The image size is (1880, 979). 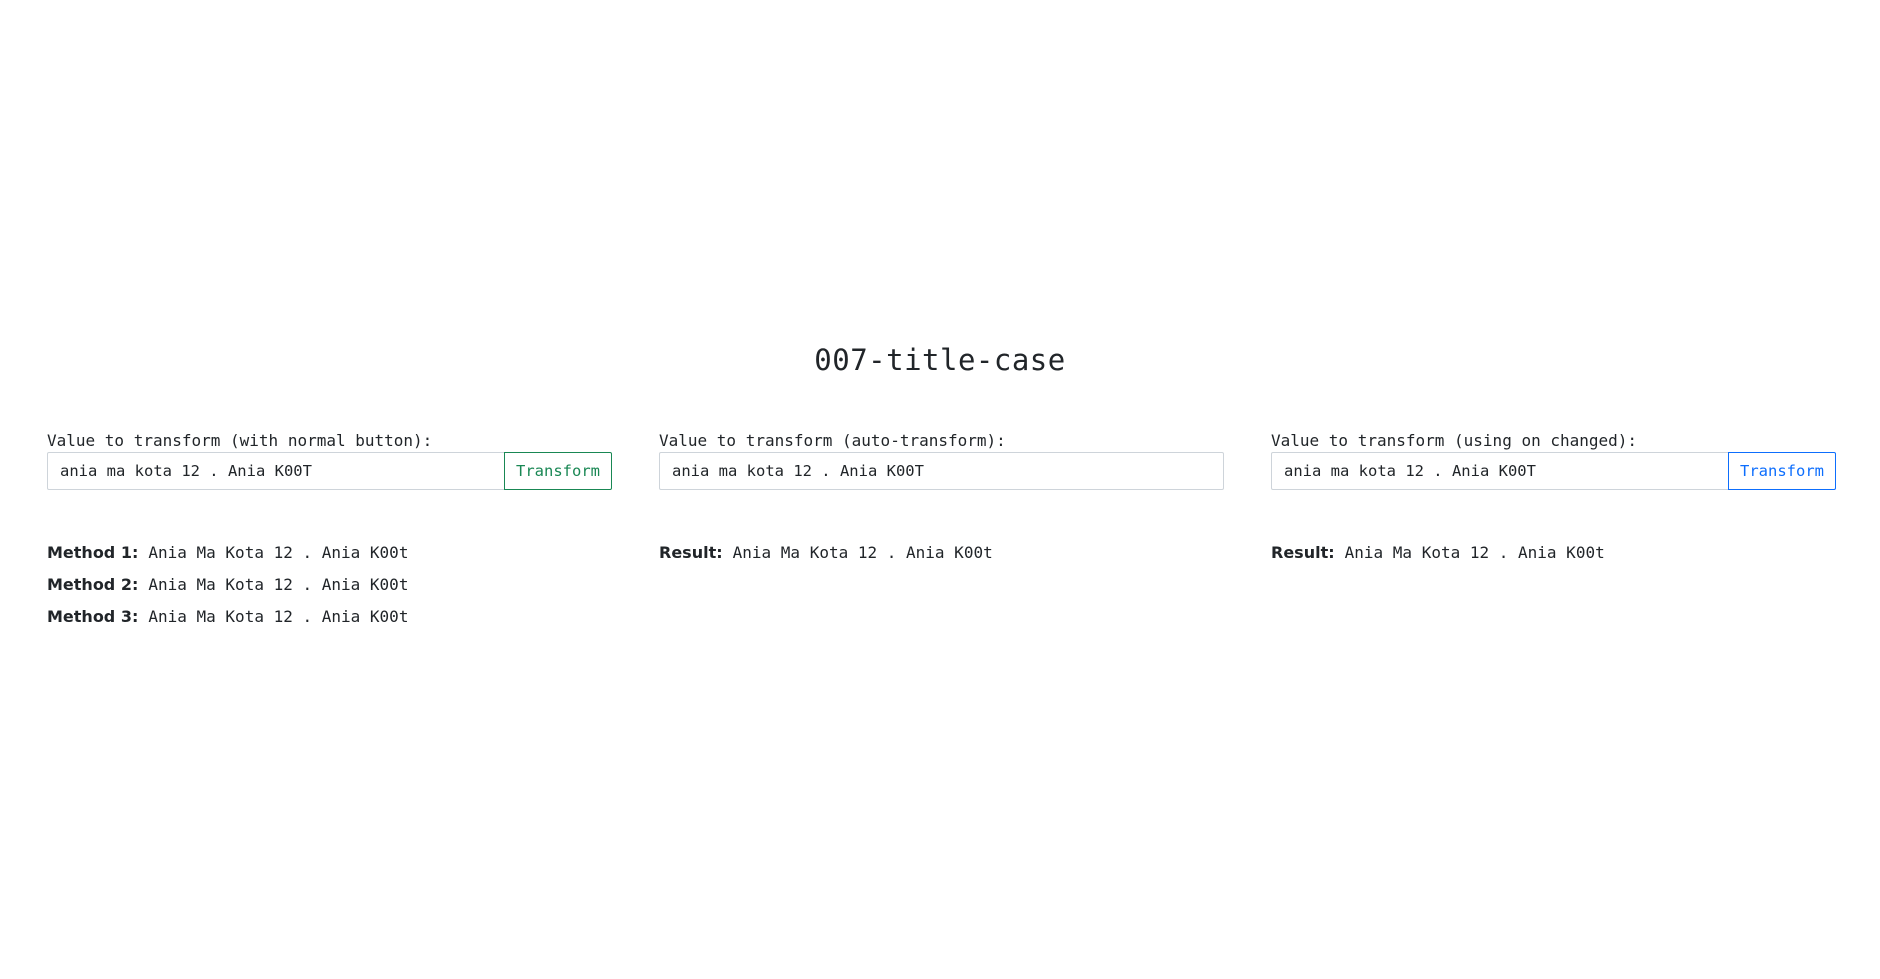 I want to click on normal-value-input, so click(x=276, y=471).